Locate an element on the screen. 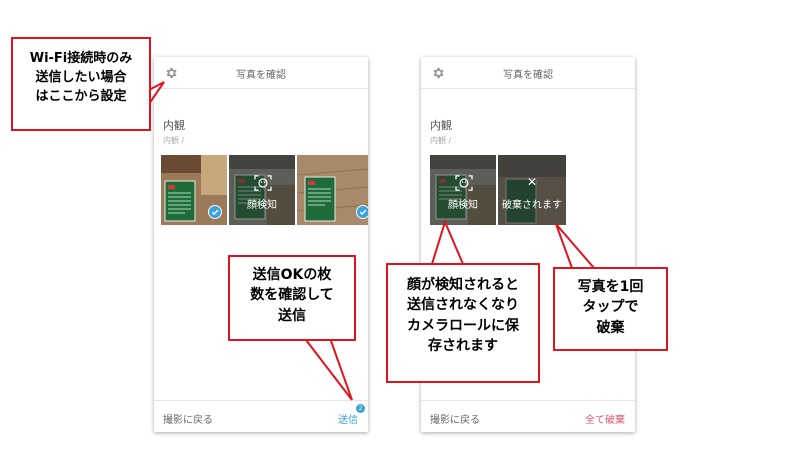  callout-line: 送信されなくなり is located at coordinates (463, 305).